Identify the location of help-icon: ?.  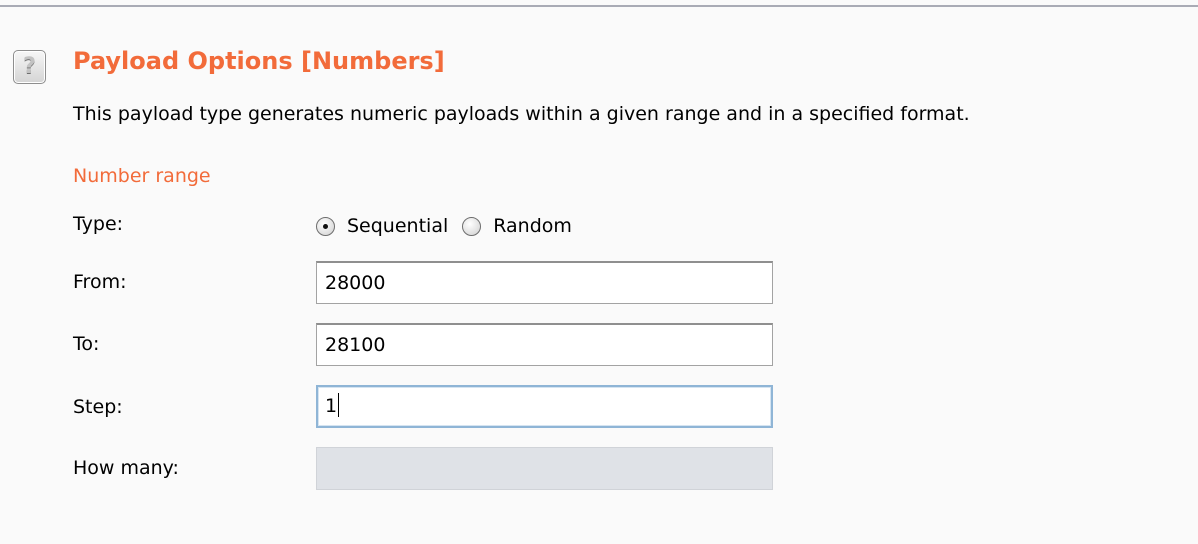
(29, 66).